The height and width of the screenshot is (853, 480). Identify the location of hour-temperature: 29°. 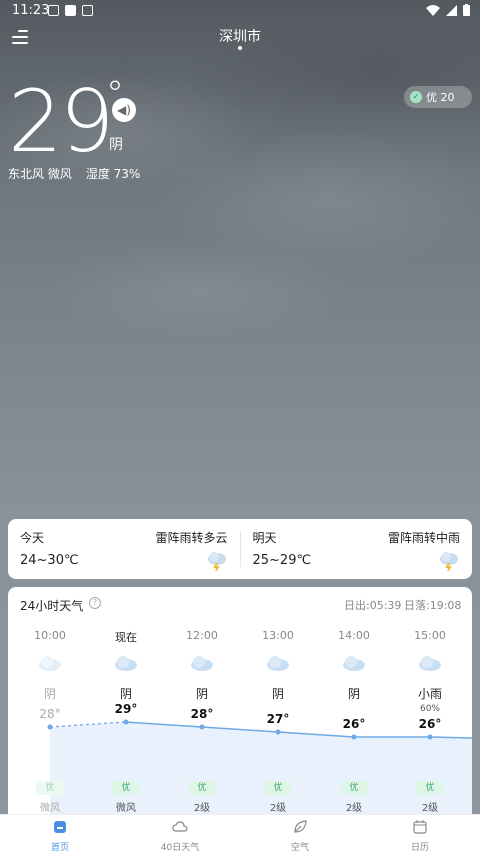
(126, 709).